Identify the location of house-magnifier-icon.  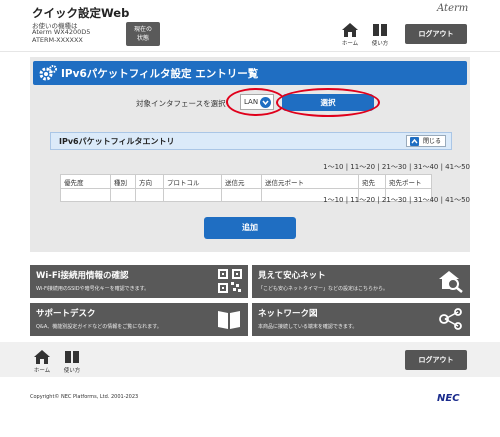
(451, 282).